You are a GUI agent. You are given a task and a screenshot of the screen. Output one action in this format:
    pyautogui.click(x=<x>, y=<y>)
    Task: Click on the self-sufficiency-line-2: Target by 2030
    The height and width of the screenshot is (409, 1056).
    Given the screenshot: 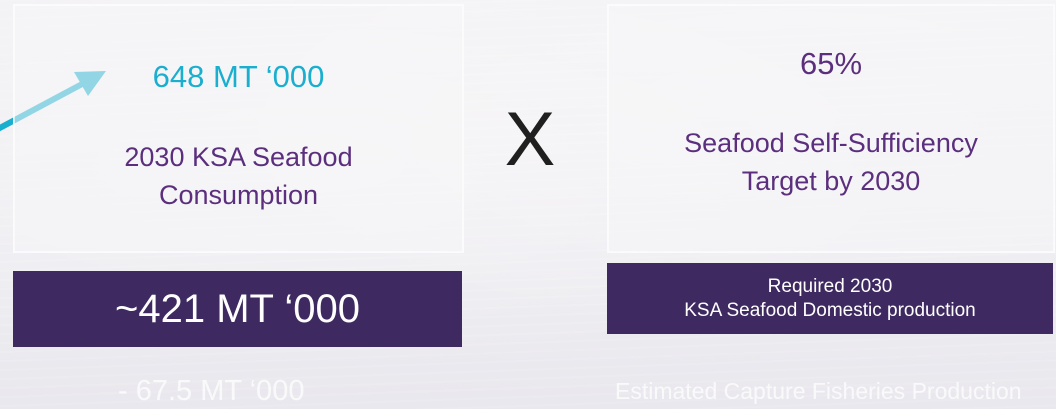 What is the action you would take?
    pyautogui.click(x=831, y=181)
    